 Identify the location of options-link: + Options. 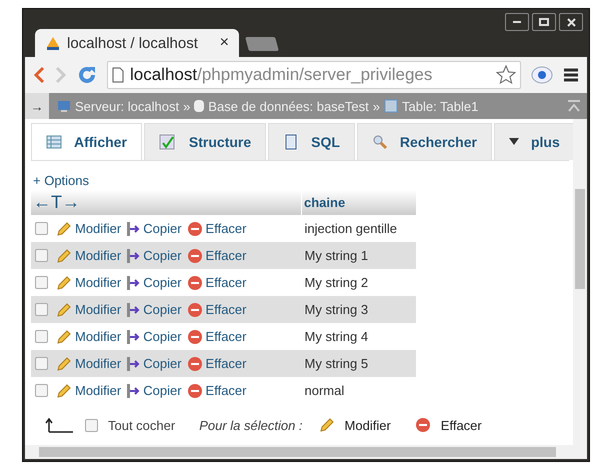
(301, 180).